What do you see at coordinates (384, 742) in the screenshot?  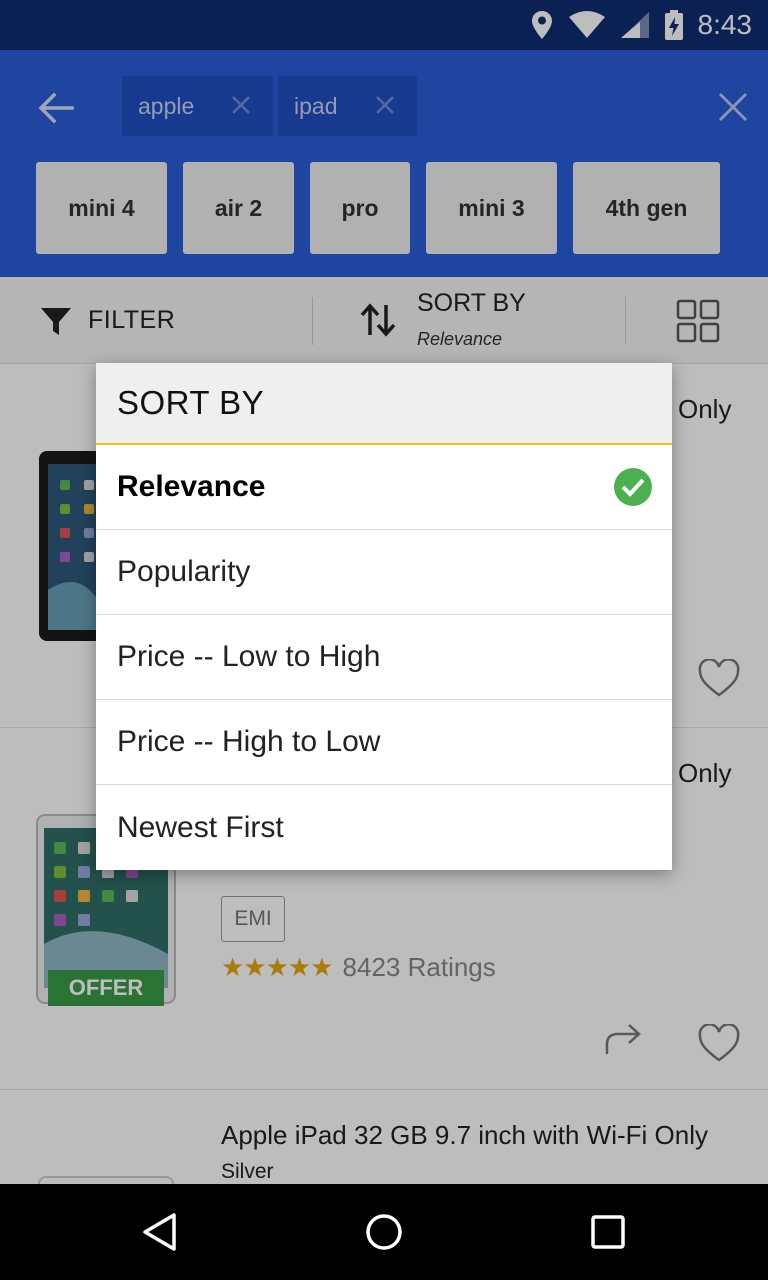 I see `sort-option-price-high-low: Price -- High to Low` at bounding box center [384, 742].